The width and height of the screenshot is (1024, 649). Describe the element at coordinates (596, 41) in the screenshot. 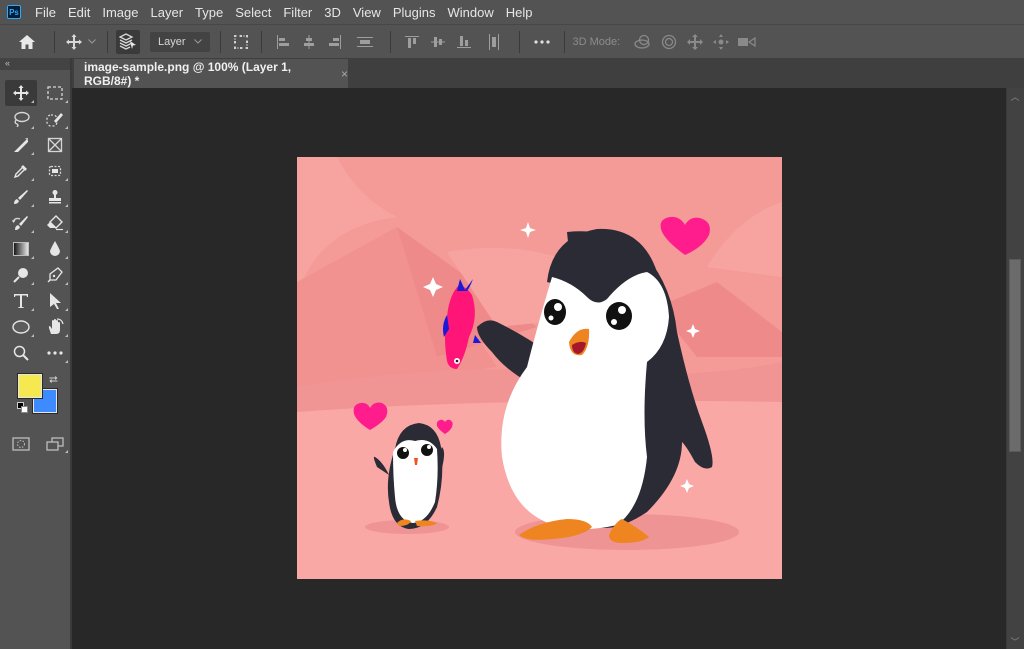

I see `3d-mode-label: 3D Mode:` at that location.